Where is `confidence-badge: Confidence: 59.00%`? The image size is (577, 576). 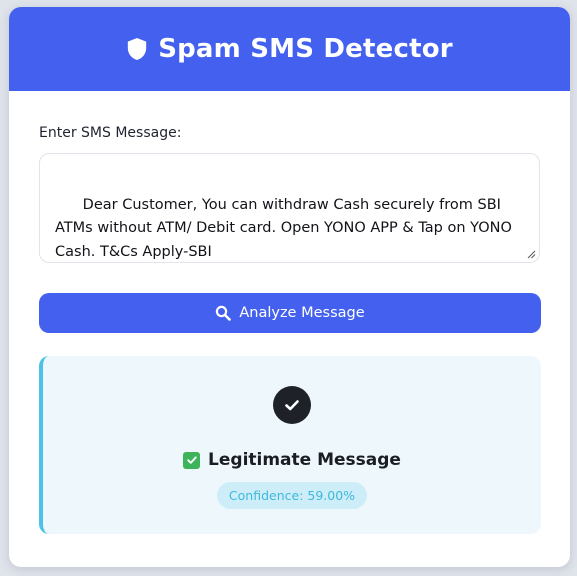
confidence-badge: Confidence: 59.00% is located at coordinates (292, 495).